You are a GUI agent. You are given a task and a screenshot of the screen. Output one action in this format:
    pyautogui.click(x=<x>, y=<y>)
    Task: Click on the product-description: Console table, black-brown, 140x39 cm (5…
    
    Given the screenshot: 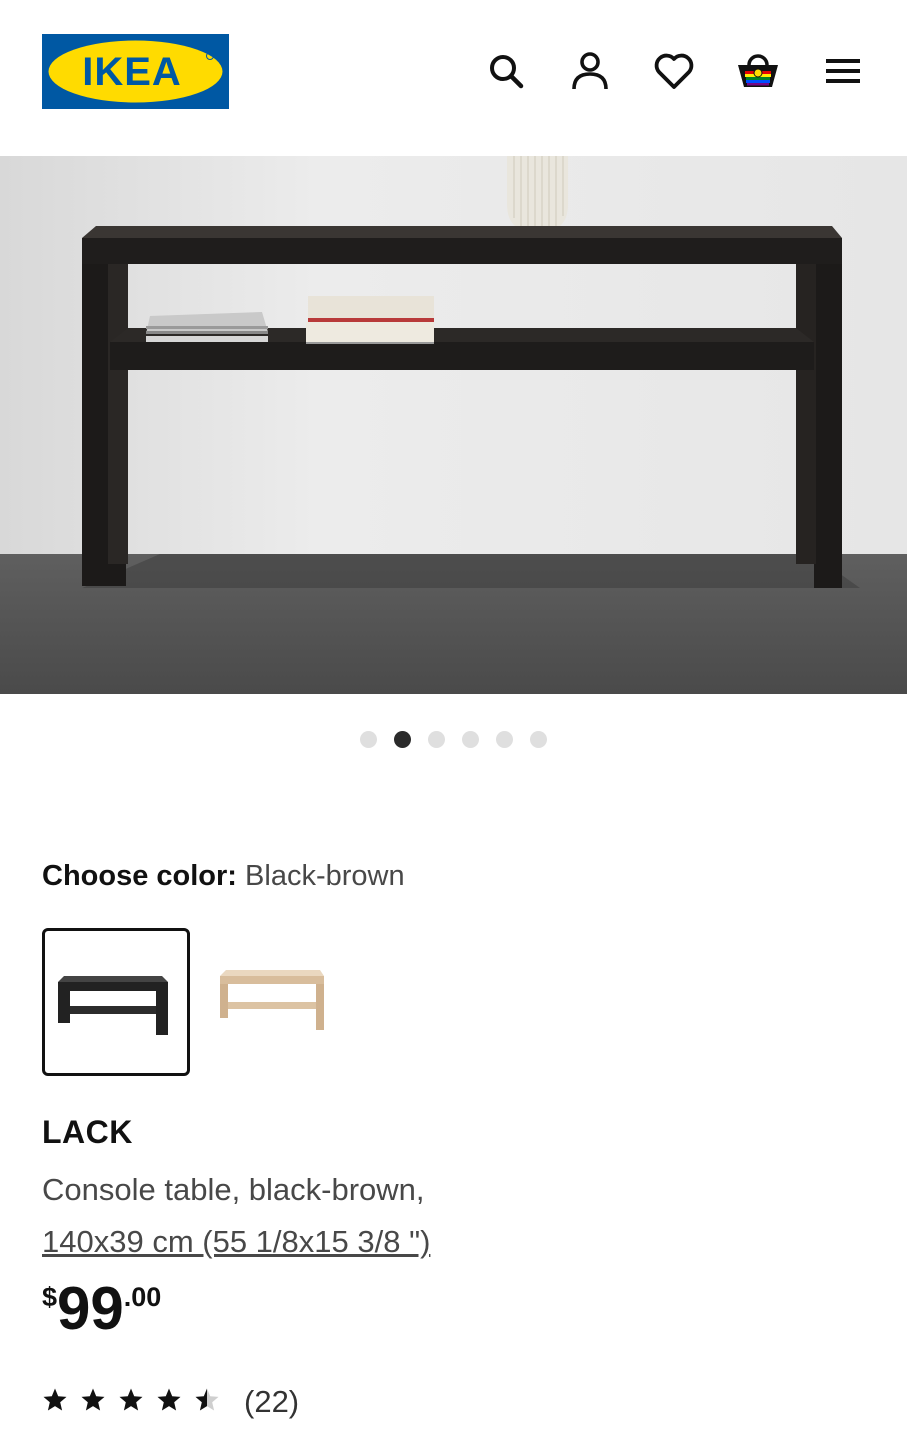 What is the action you would take?
    pyautogui.click(x=322, y=1216)
    